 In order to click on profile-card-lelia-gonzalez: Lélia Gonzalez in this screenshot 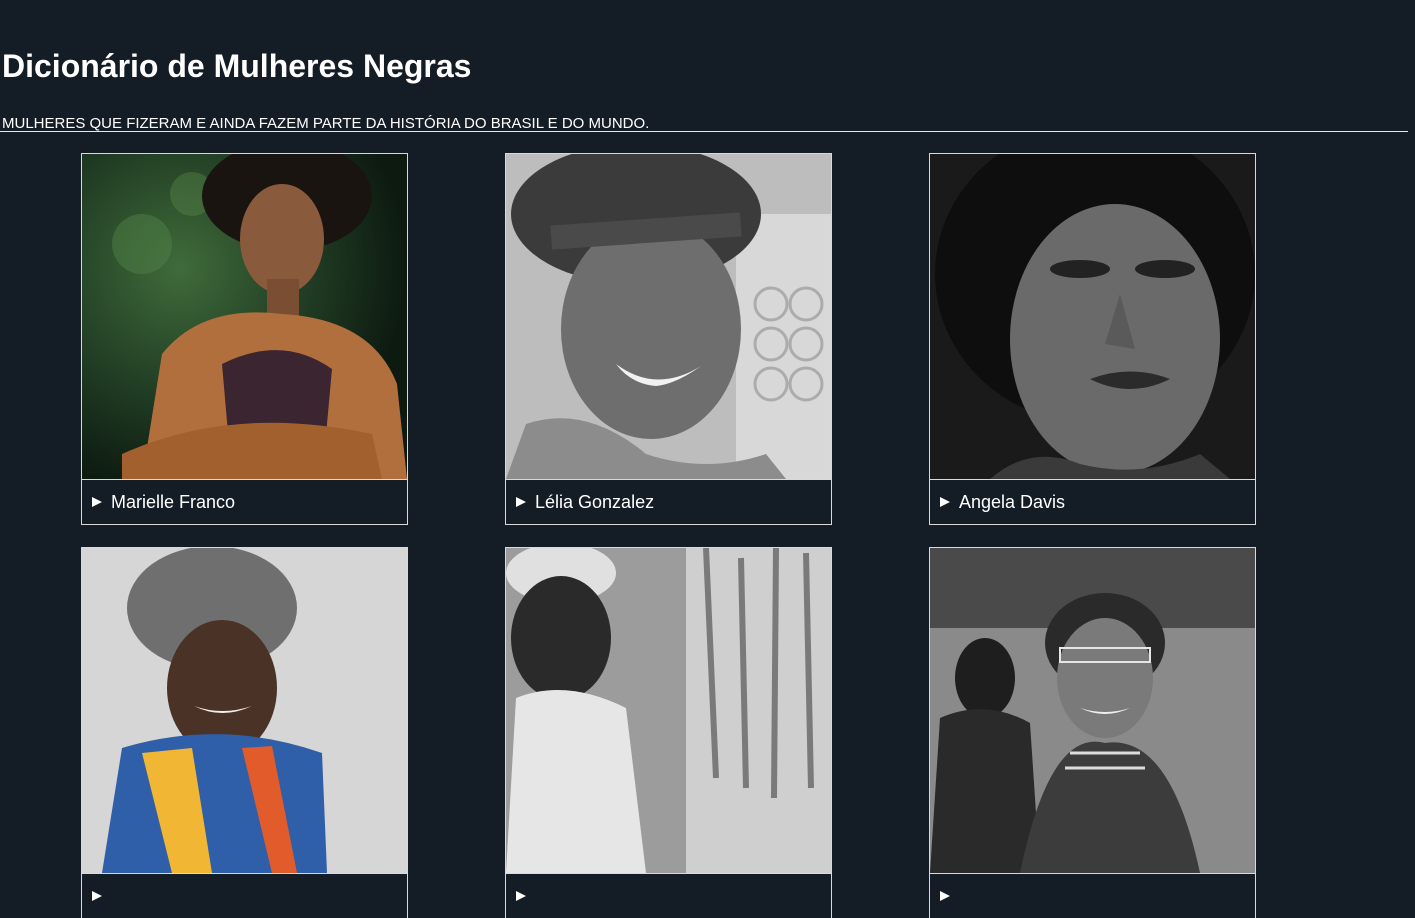, I will do `click(668, 339)`.